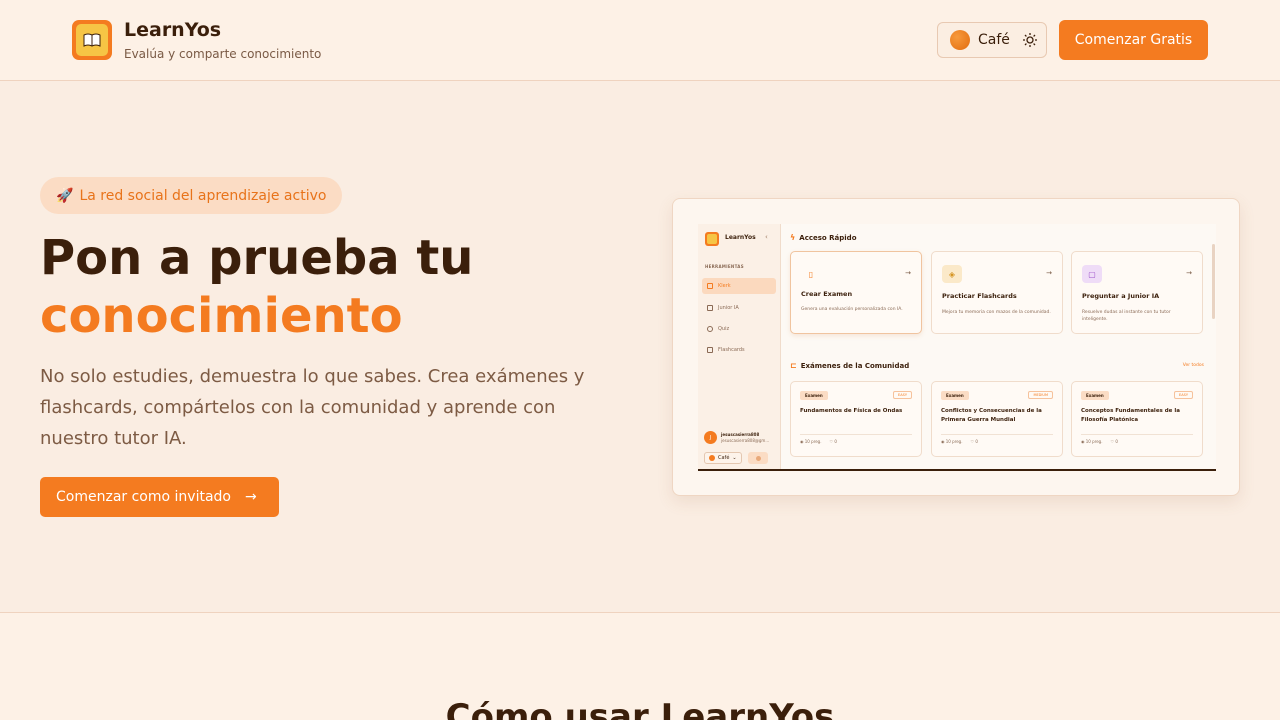 Image resolution: width=1280 pixels, height=720 pixels. Describe the element at coordinates (223, 54) in the screenshot. I see `brand-tagline: Evalúa y comparte conocimiento` at that location.